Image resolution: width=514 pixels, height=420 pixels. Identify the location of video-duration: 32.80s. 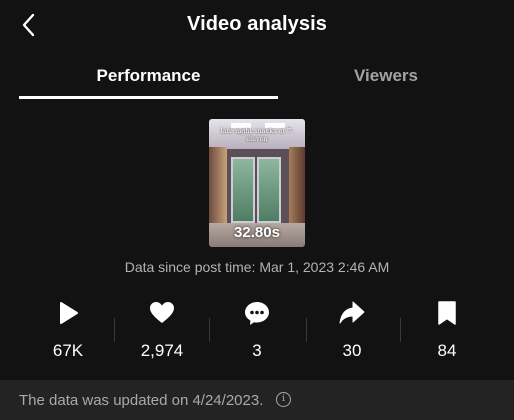
(257, 232).